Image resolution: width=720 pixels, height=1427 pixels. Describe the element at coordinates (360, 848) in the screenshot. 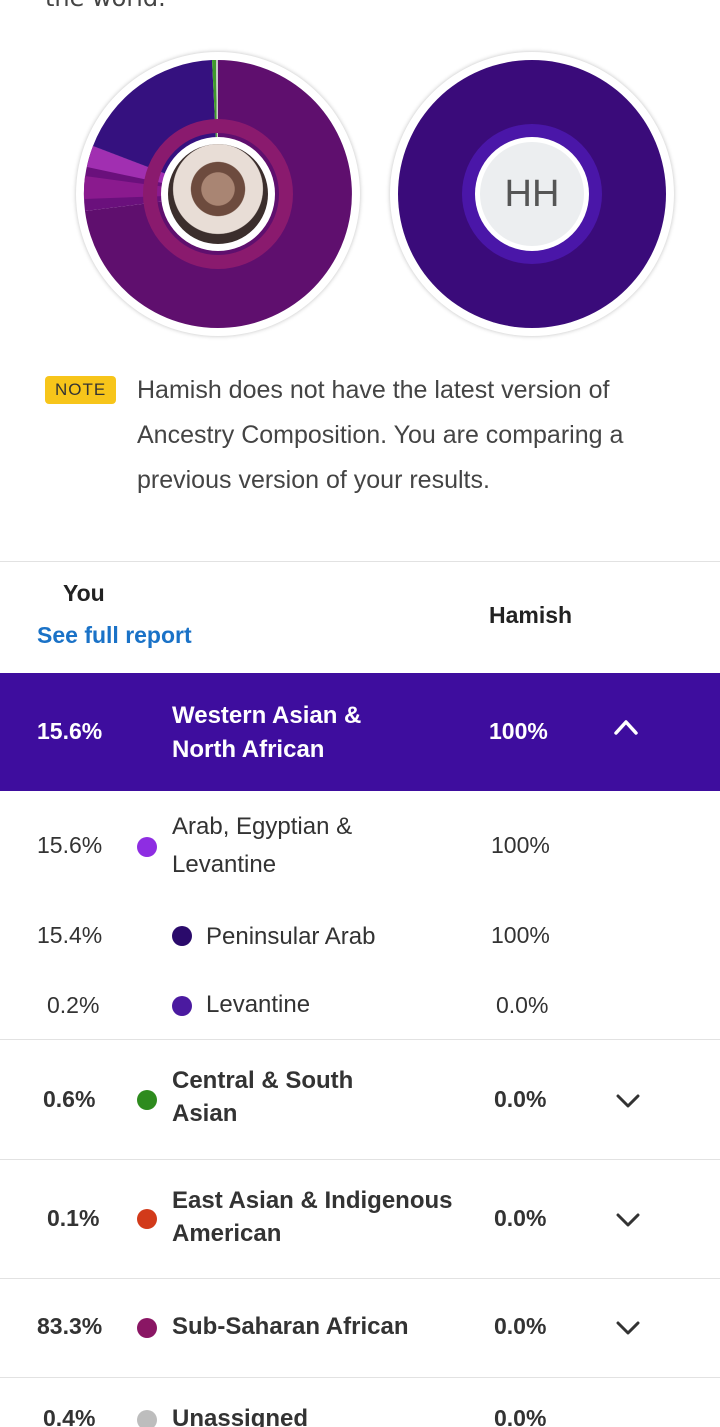

I see `subrow-arab-egyptian-levantine: 15.6% Arab, Egyptian & Levantine 100%` at that location.